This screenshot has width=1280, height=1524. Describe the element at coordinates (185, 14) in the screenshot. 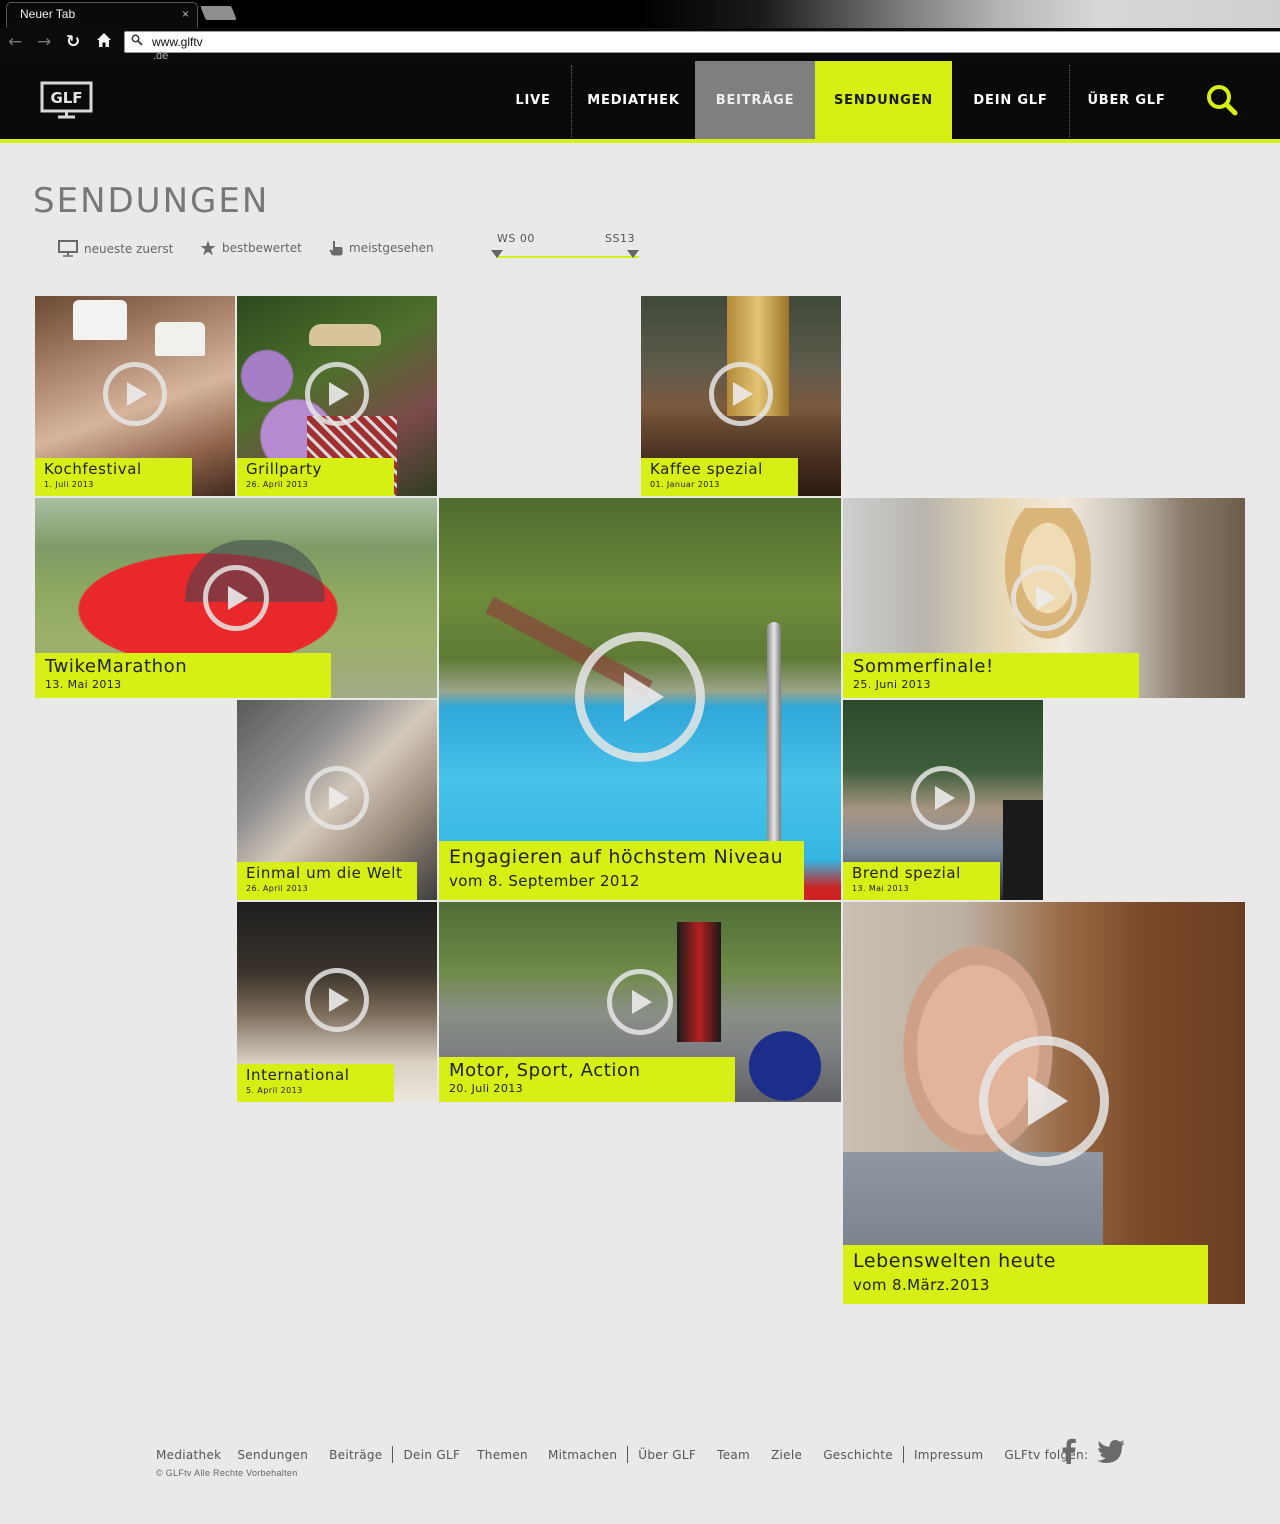

I see `tab-close-icon: ×` at that location.